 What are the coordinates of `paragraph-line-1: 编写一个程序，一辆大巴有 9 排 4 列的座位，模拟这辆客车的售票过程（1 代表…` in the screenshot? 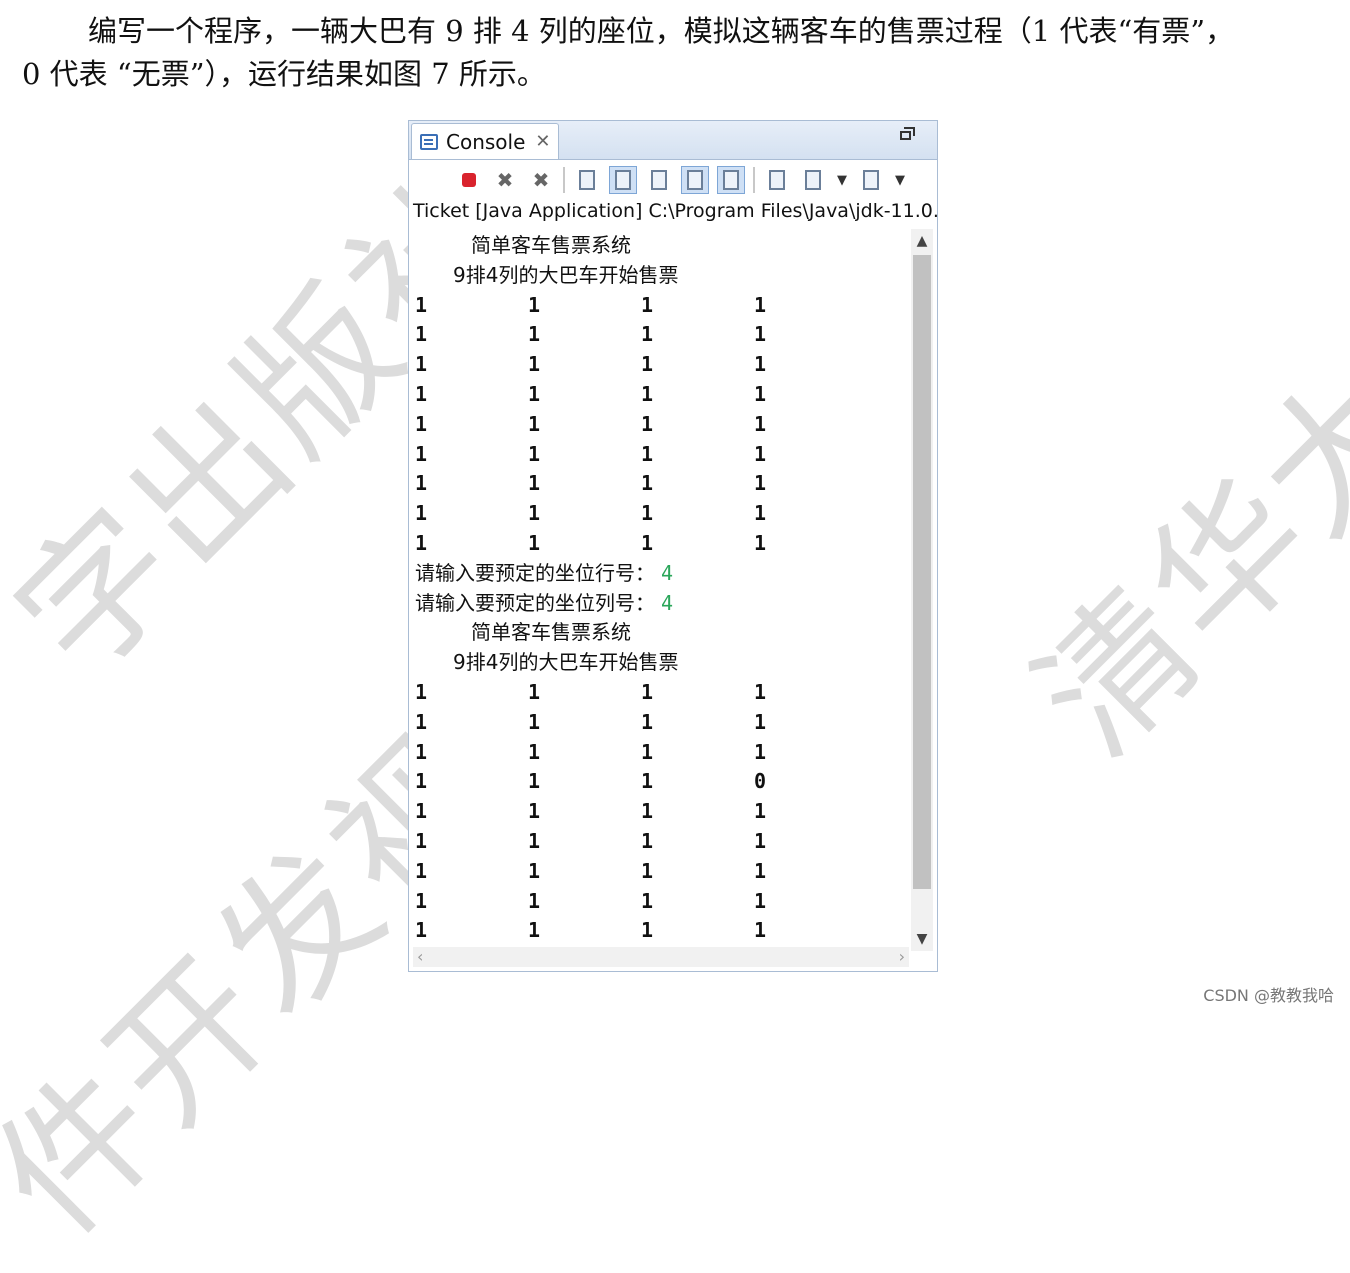 It's located at (661, 31).